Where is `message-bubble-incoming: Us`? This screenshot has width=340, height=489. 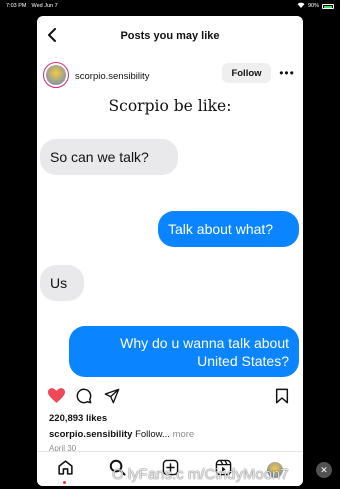 message-bubble-incoming: Us is located at coordinates (62, 283).